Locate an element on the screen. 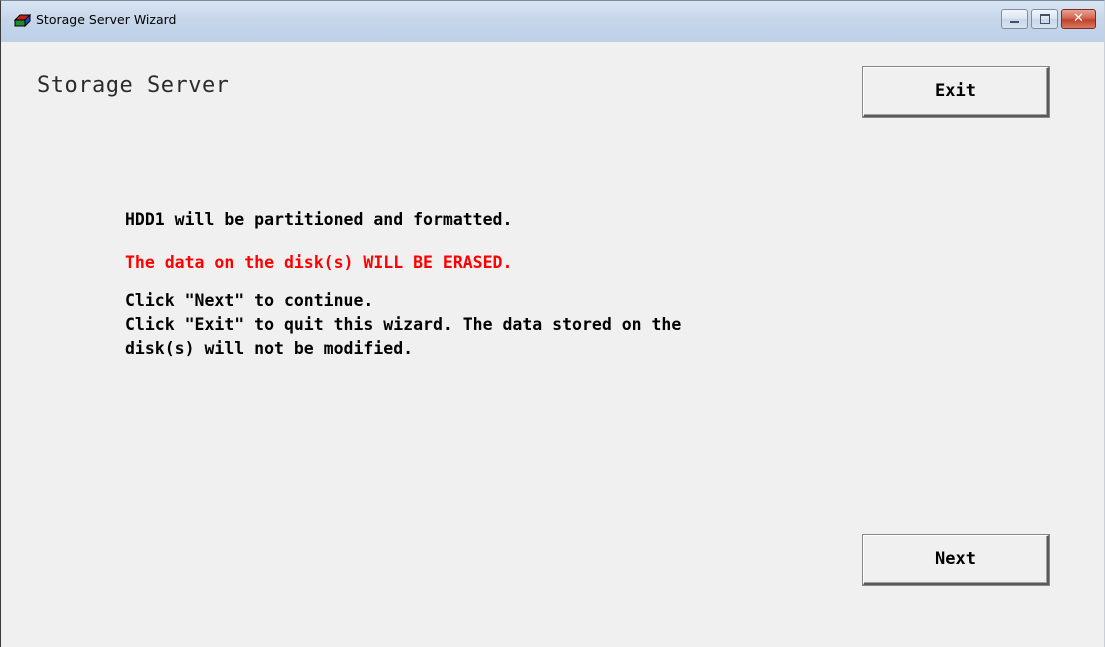 This screenshot has width=1105, height=647. caption-buttons: ✕ is located at coordinates (1047, 20).